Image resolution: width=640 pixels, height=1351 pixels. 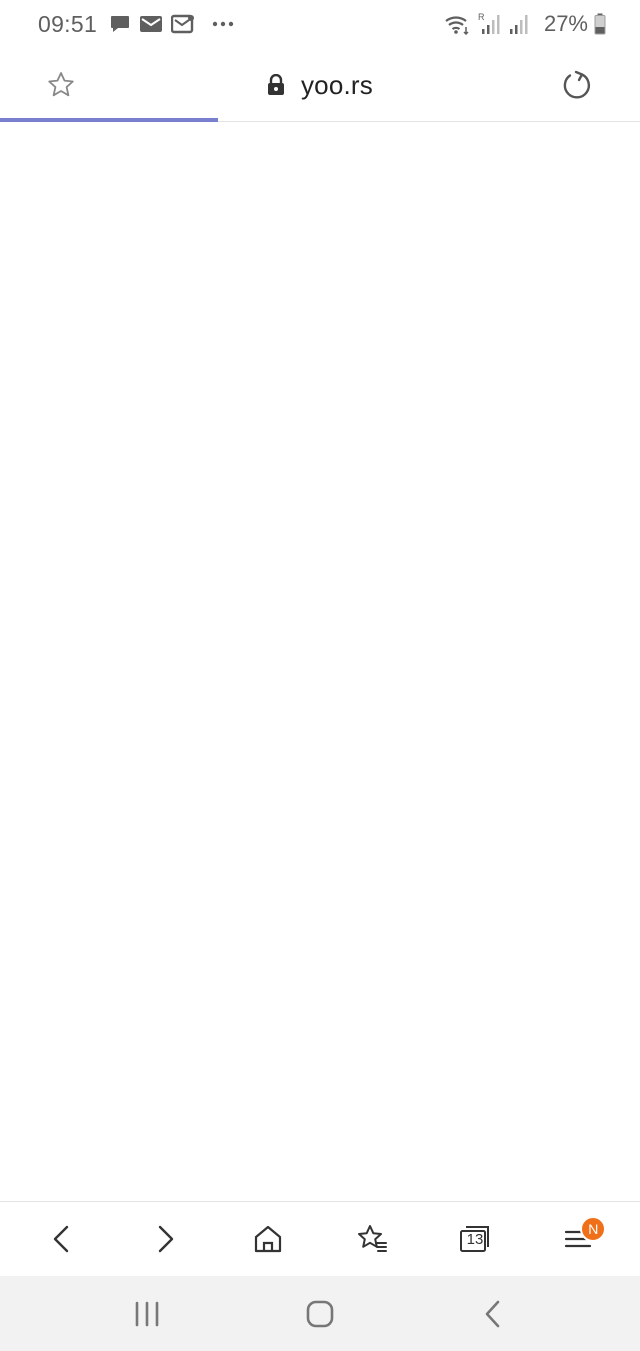 What do you see at coordinates (109, 120) in the screenshot?
I see `page-load-progress-fill` at bounding box center [109, 120].